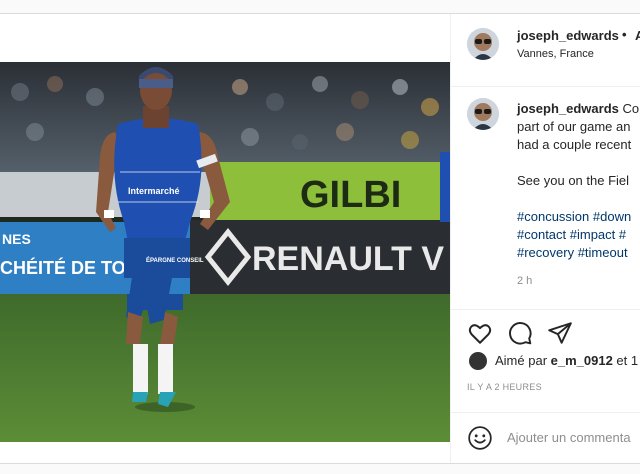 The width and height of the screenshot is (640, 474). Describe the element at coordinates (631, 108) in the screenshot. I see `caption-text-1: Co` at that location.